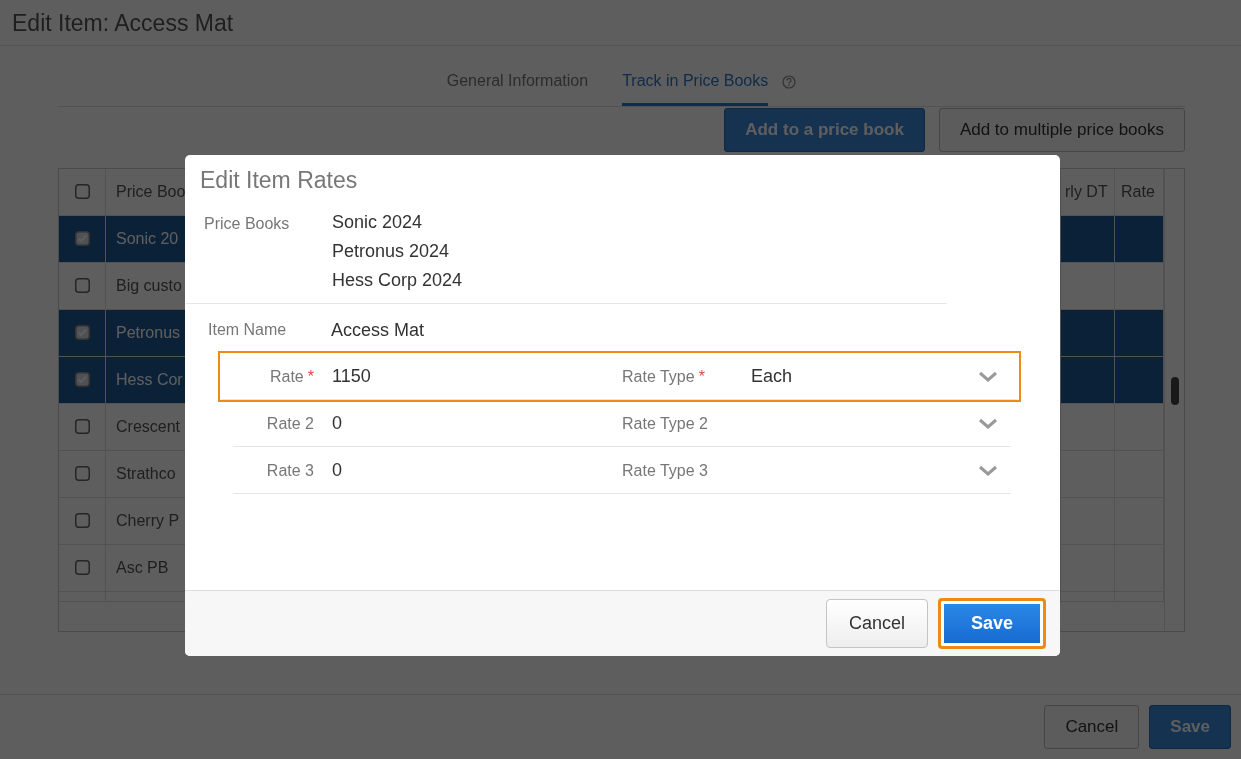 This screenshot has height=759, width=1241. Describe the element at coordinates (148, 426) in the screenshot. I see `table-cell-text: Crescent` at that location.